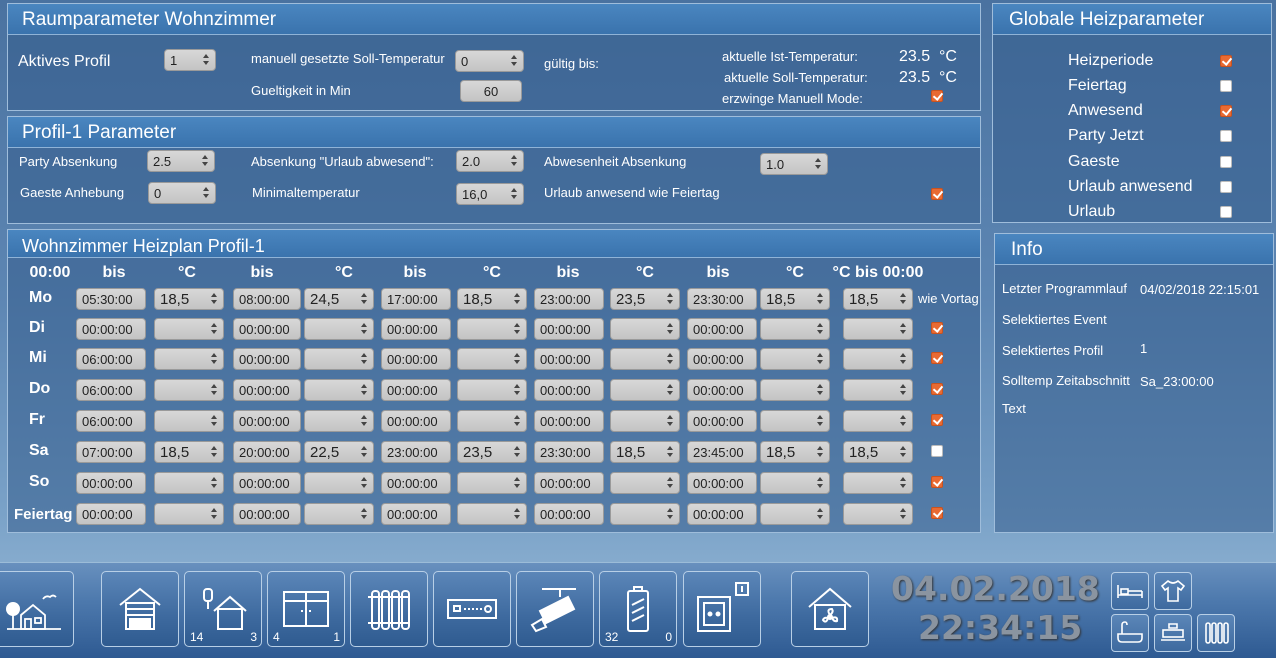 This screenshot has width=1276, height=658. Describe the element at coordinates (182, 193) in the screenshot. I see `gaeste-anhebung-select: 0` at that location.